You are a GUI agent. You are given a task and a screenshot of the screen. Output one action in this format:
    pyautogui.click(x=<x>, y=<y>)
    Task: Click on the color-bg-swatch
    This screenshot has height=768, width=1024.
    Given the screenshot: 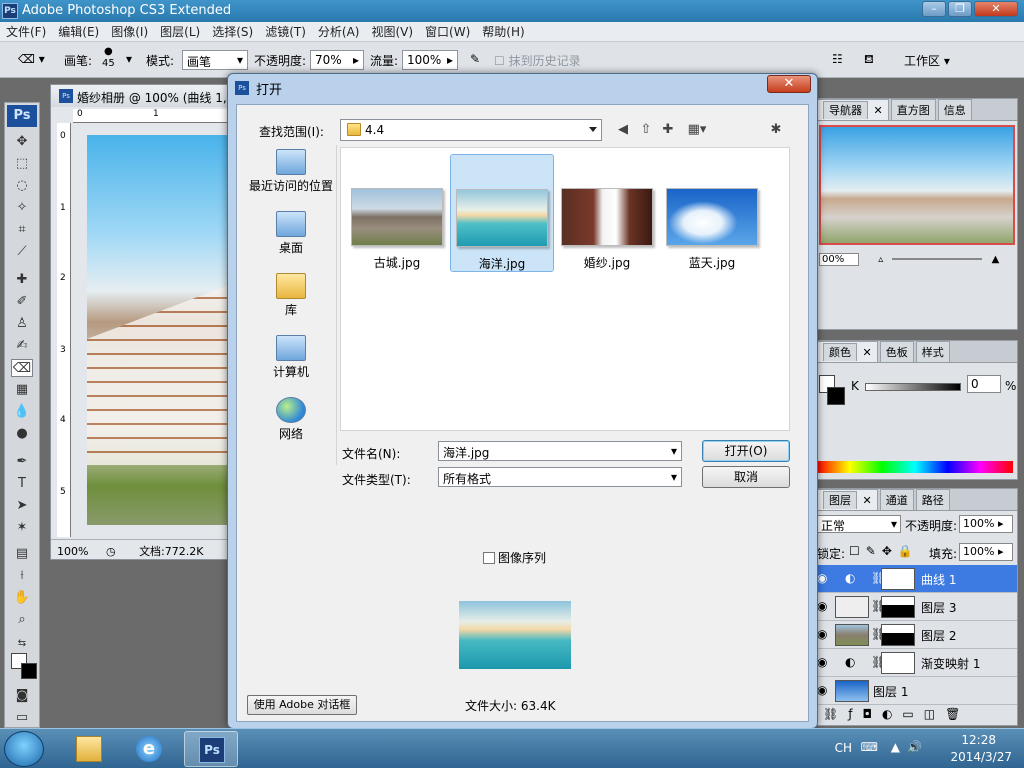 What is the action you would take?
    pyautogui.click(x=836, y=396)
    